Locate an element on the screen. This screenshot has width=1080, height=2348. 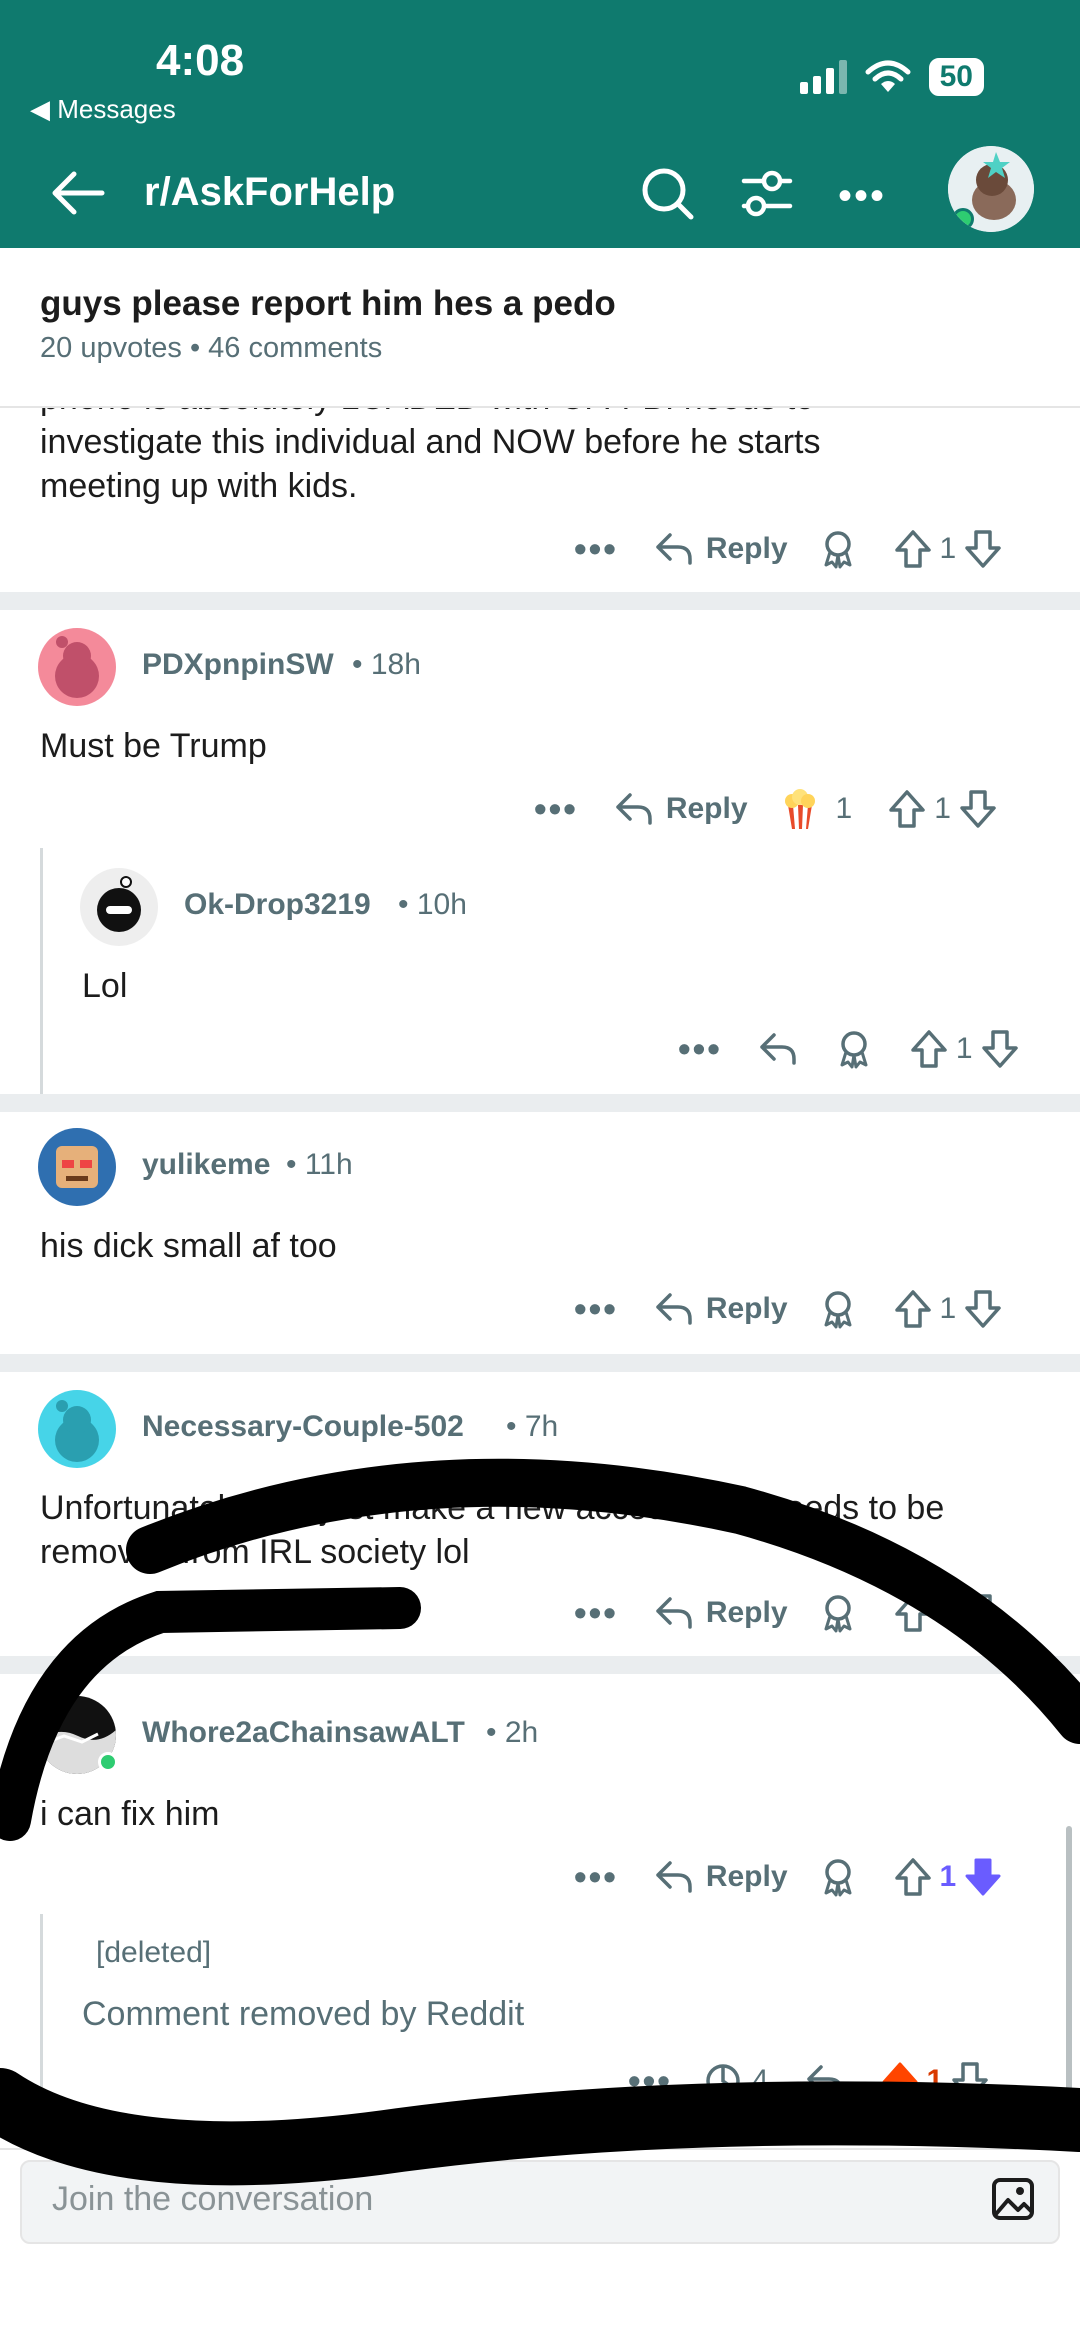
comment-time: • 7h is located at coordinates (532, 1426).